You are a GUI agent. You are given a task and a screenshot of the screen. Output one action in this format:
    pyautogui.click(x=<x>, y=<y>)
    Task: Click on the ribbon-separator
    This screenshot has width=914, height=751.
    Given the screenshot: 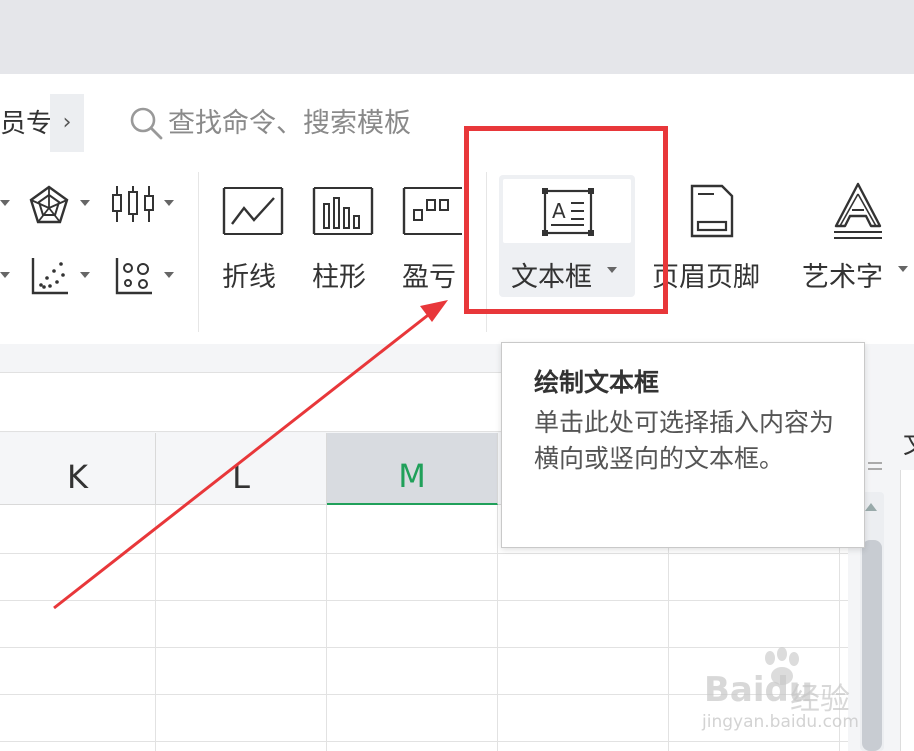 What is the action you would take?
    pyautogui.click(x=198, y=252)
    